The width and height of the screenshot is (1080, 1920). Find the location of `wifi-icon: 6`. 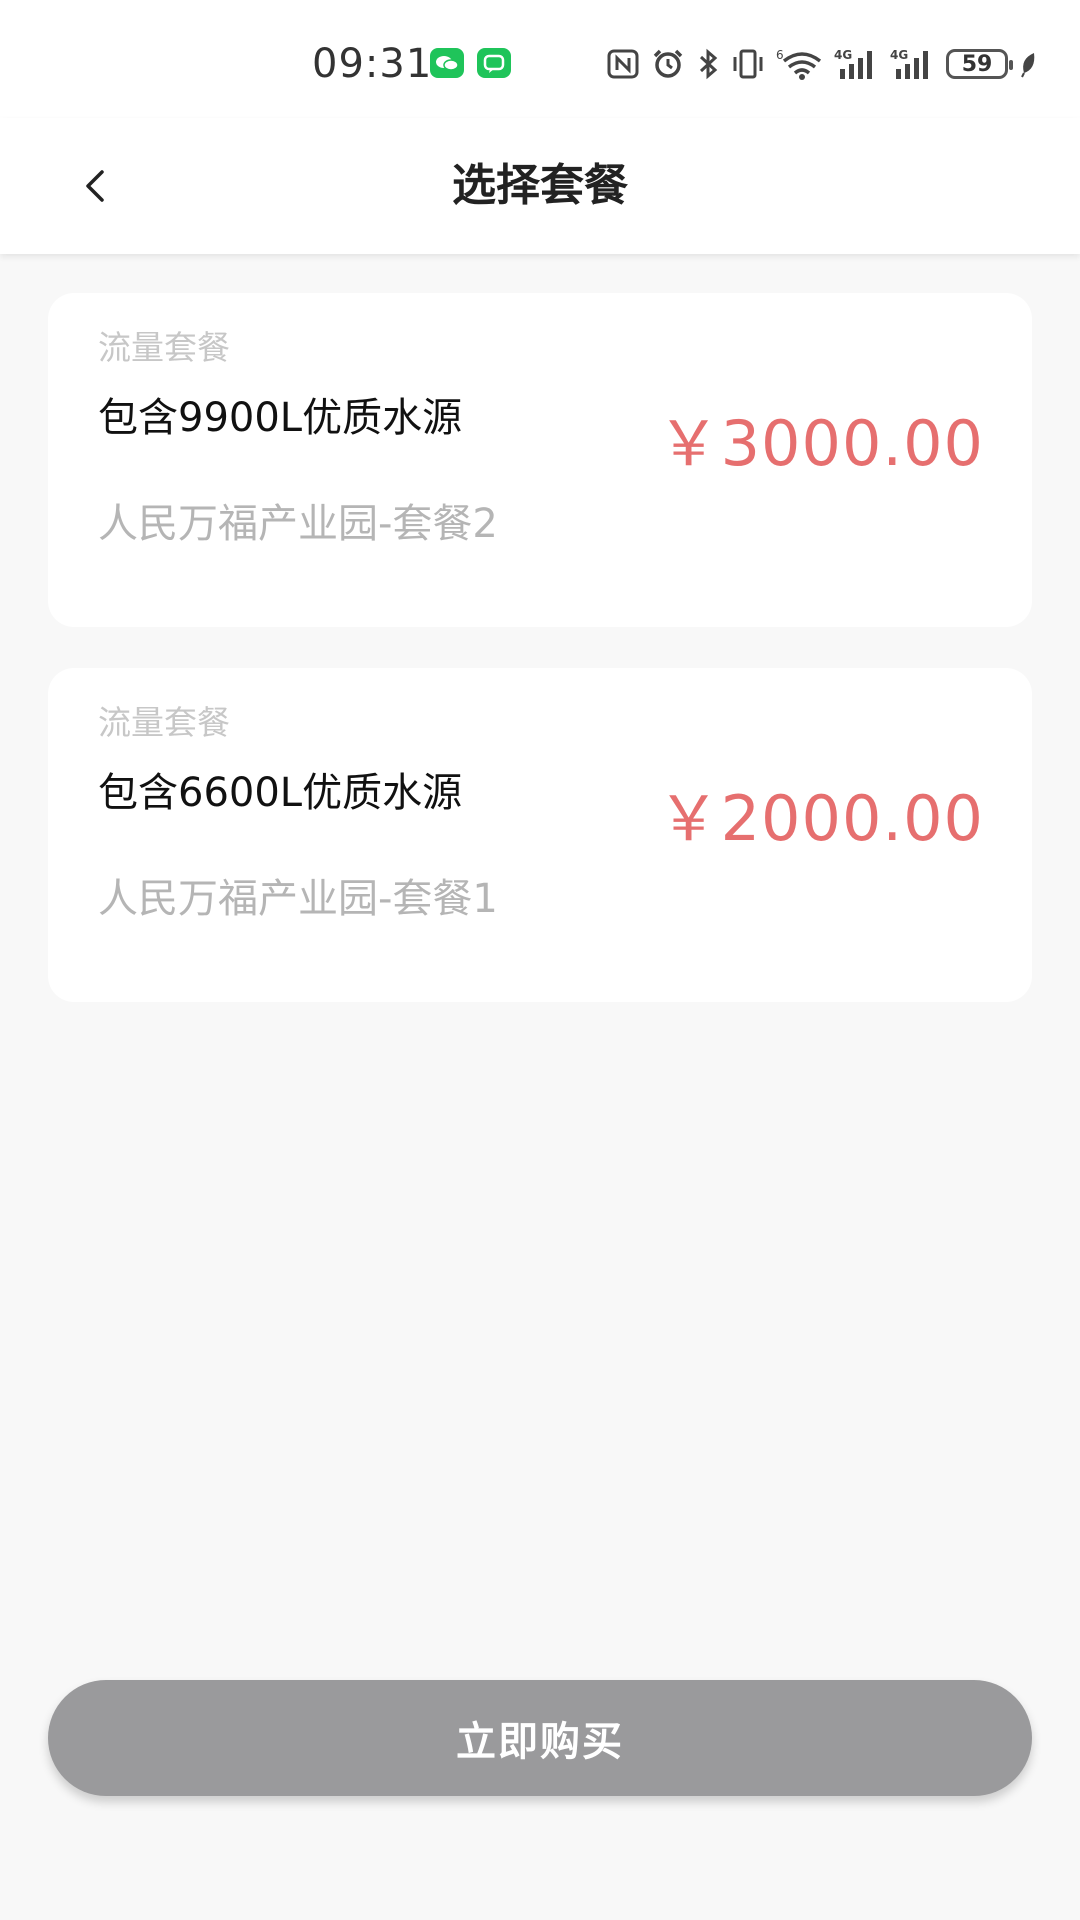

wifi-icon: 6 is located at coordinates (799, 64).